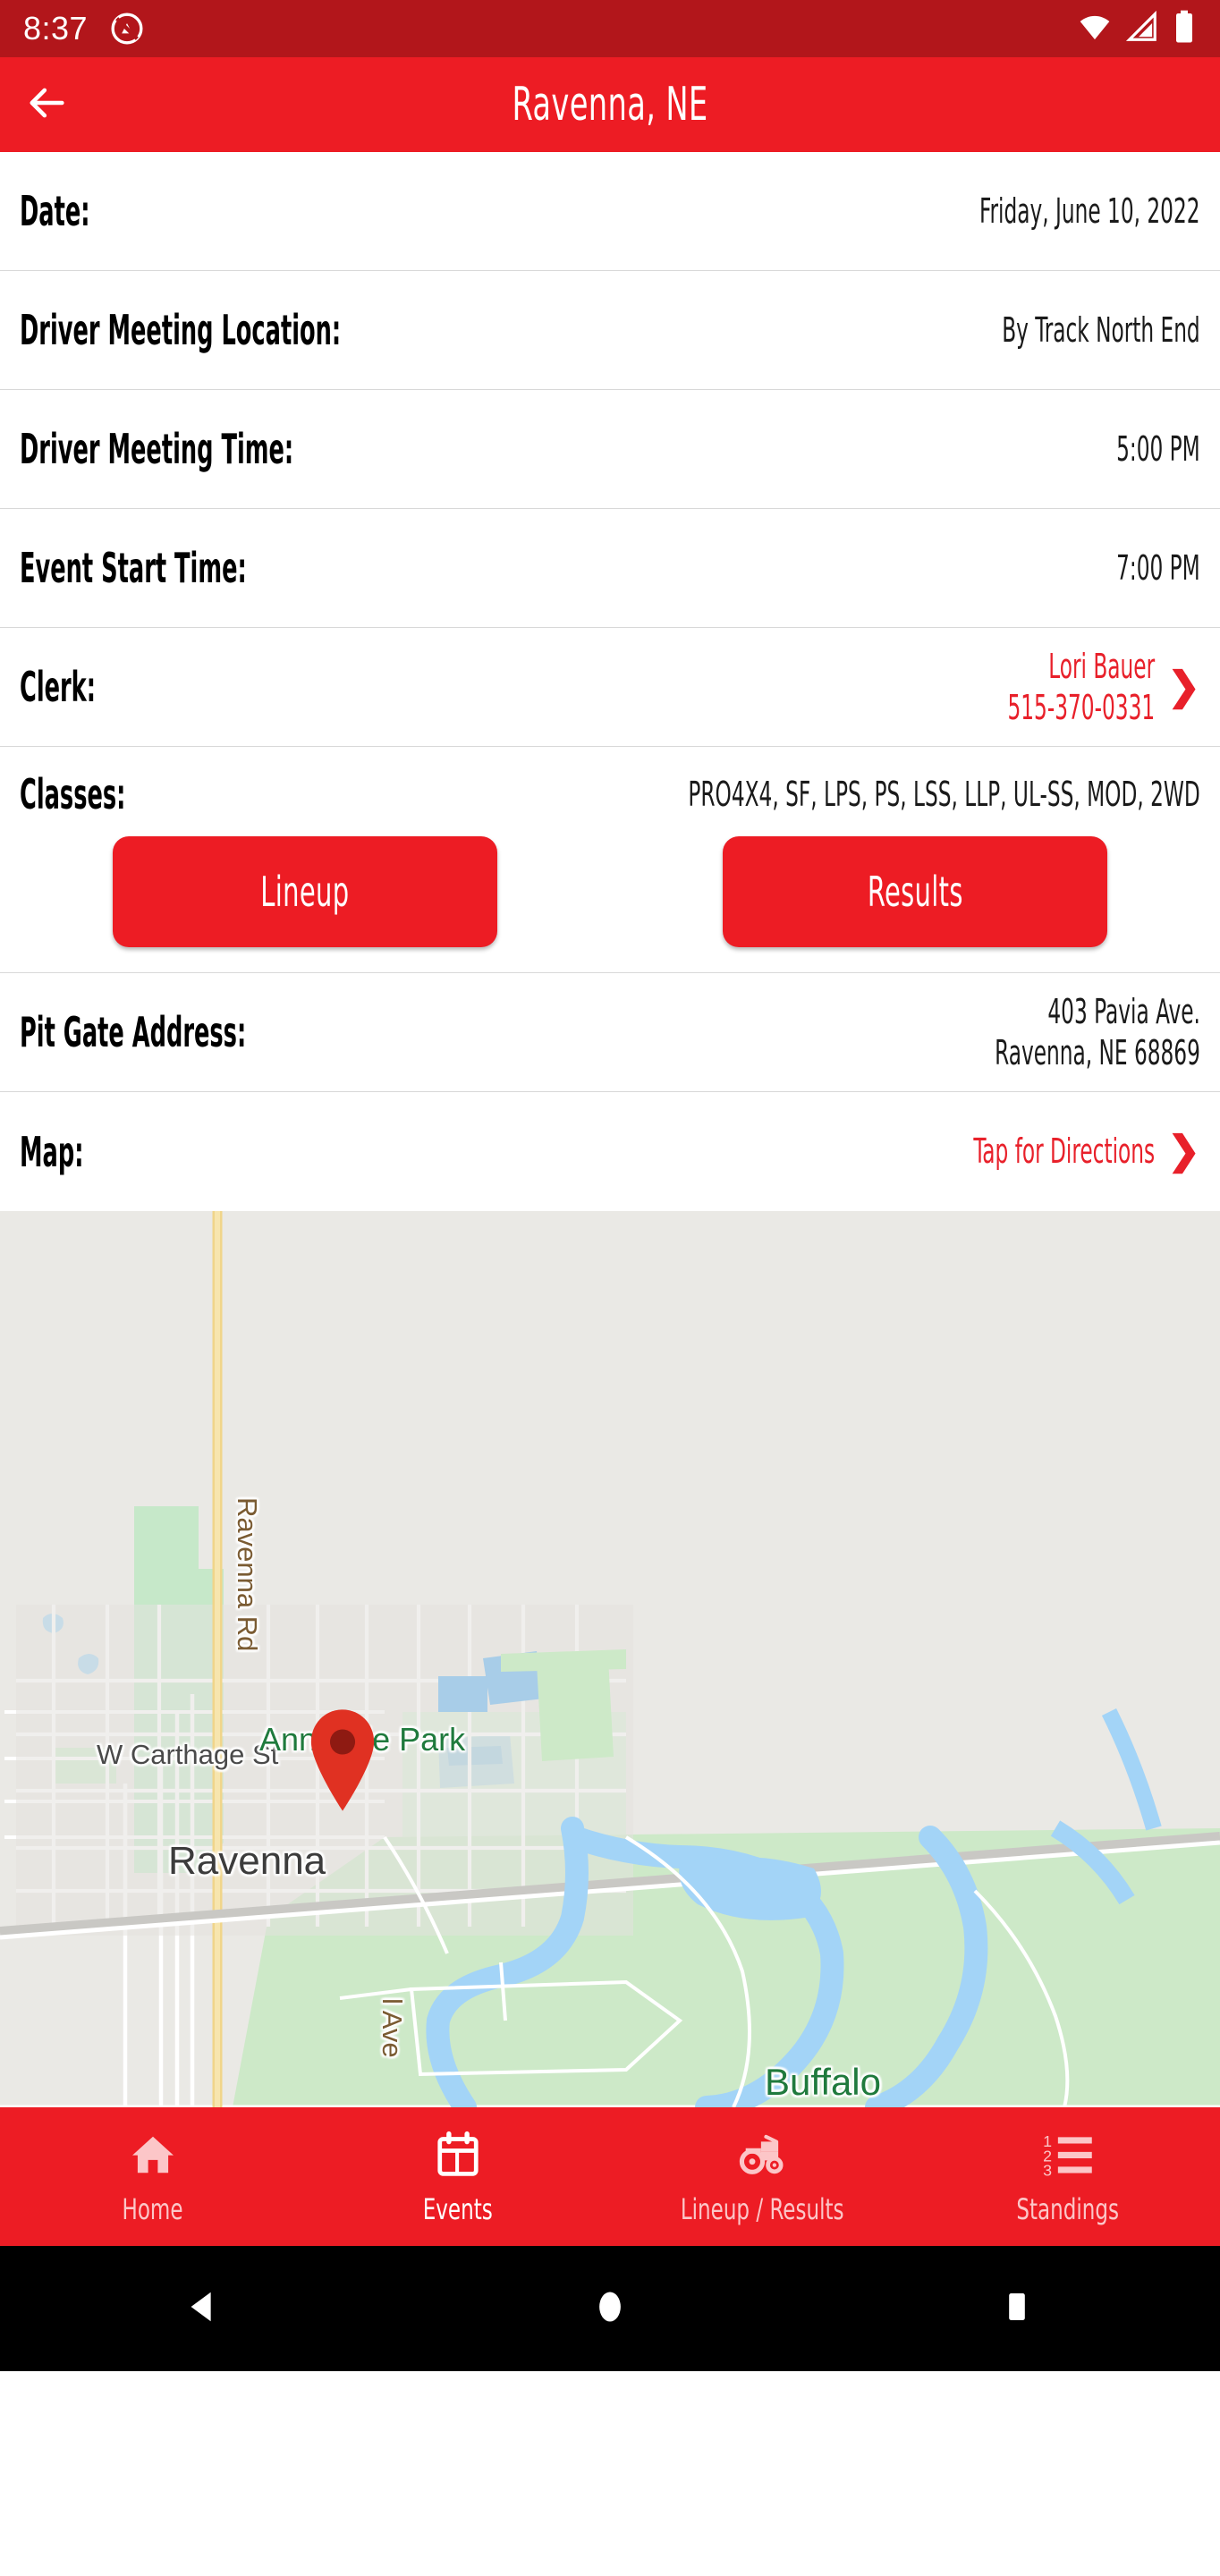  What do you see at coordinates (1068, 2155) in the screenshot?
I see `ranked-list-icon: 1 2 3` at bounding box center [1068, 2155].